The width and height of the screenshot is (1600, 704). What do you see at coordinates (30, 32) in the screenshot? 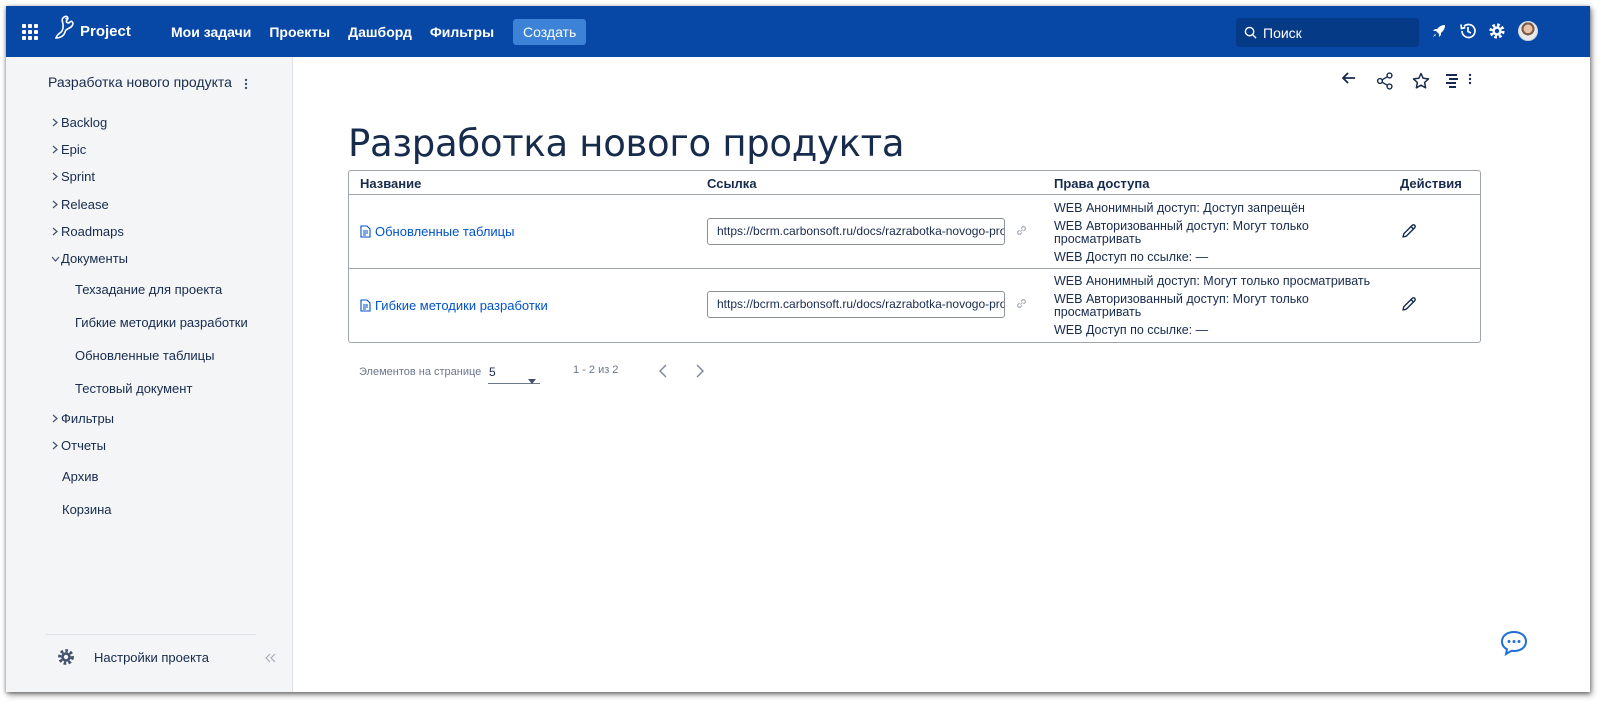
I see `apps-grid-icon` at bounding box center [30, 32].